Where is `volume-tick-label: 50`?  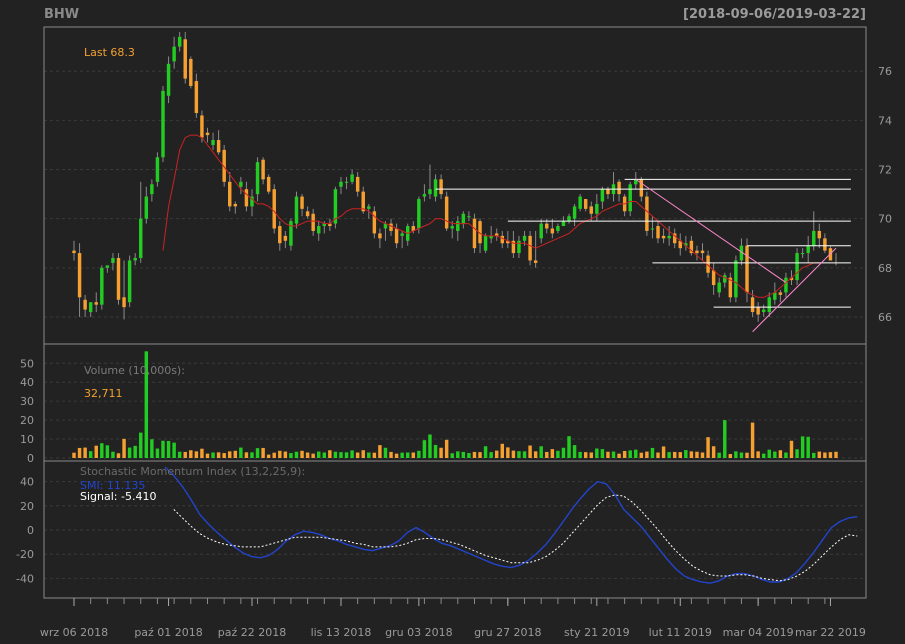 volume-tick-label: 50 is located at coordinates (27, 363).